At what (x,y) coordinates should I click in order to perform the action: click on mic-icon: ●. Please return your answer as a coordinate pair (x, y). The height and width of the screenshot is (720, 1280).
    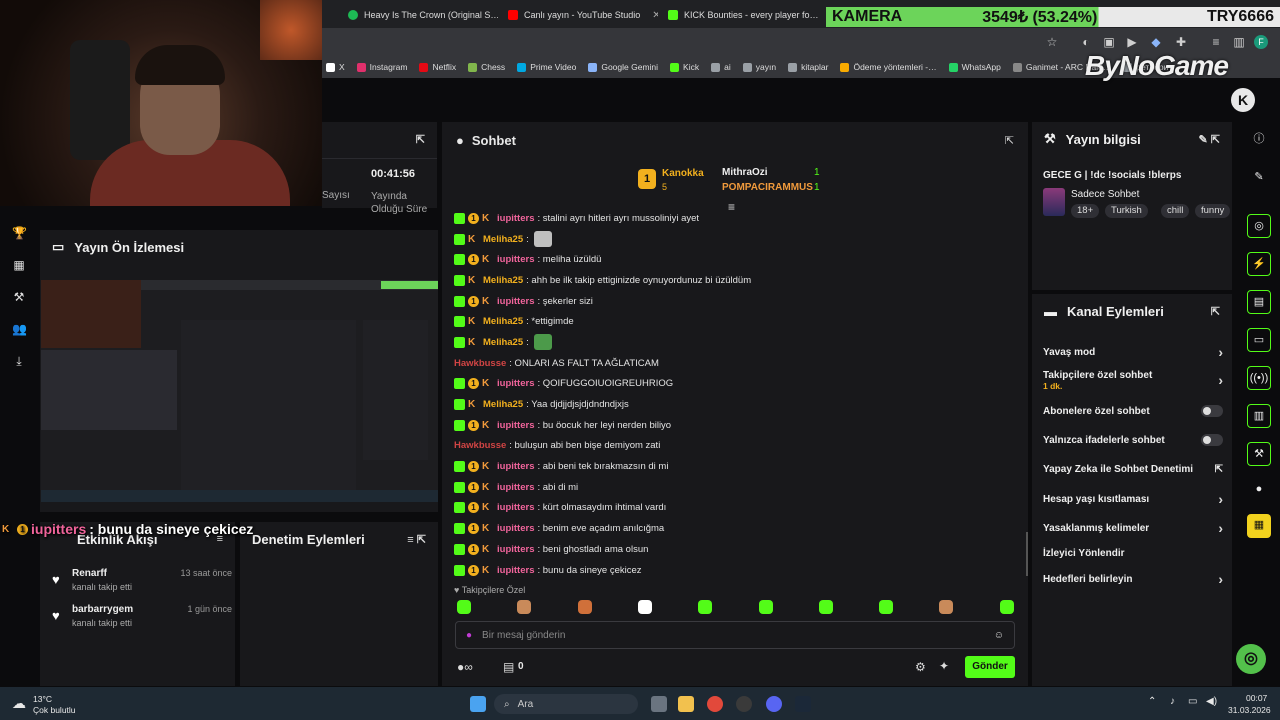
    Looking at the image, I should click on (469, 635).